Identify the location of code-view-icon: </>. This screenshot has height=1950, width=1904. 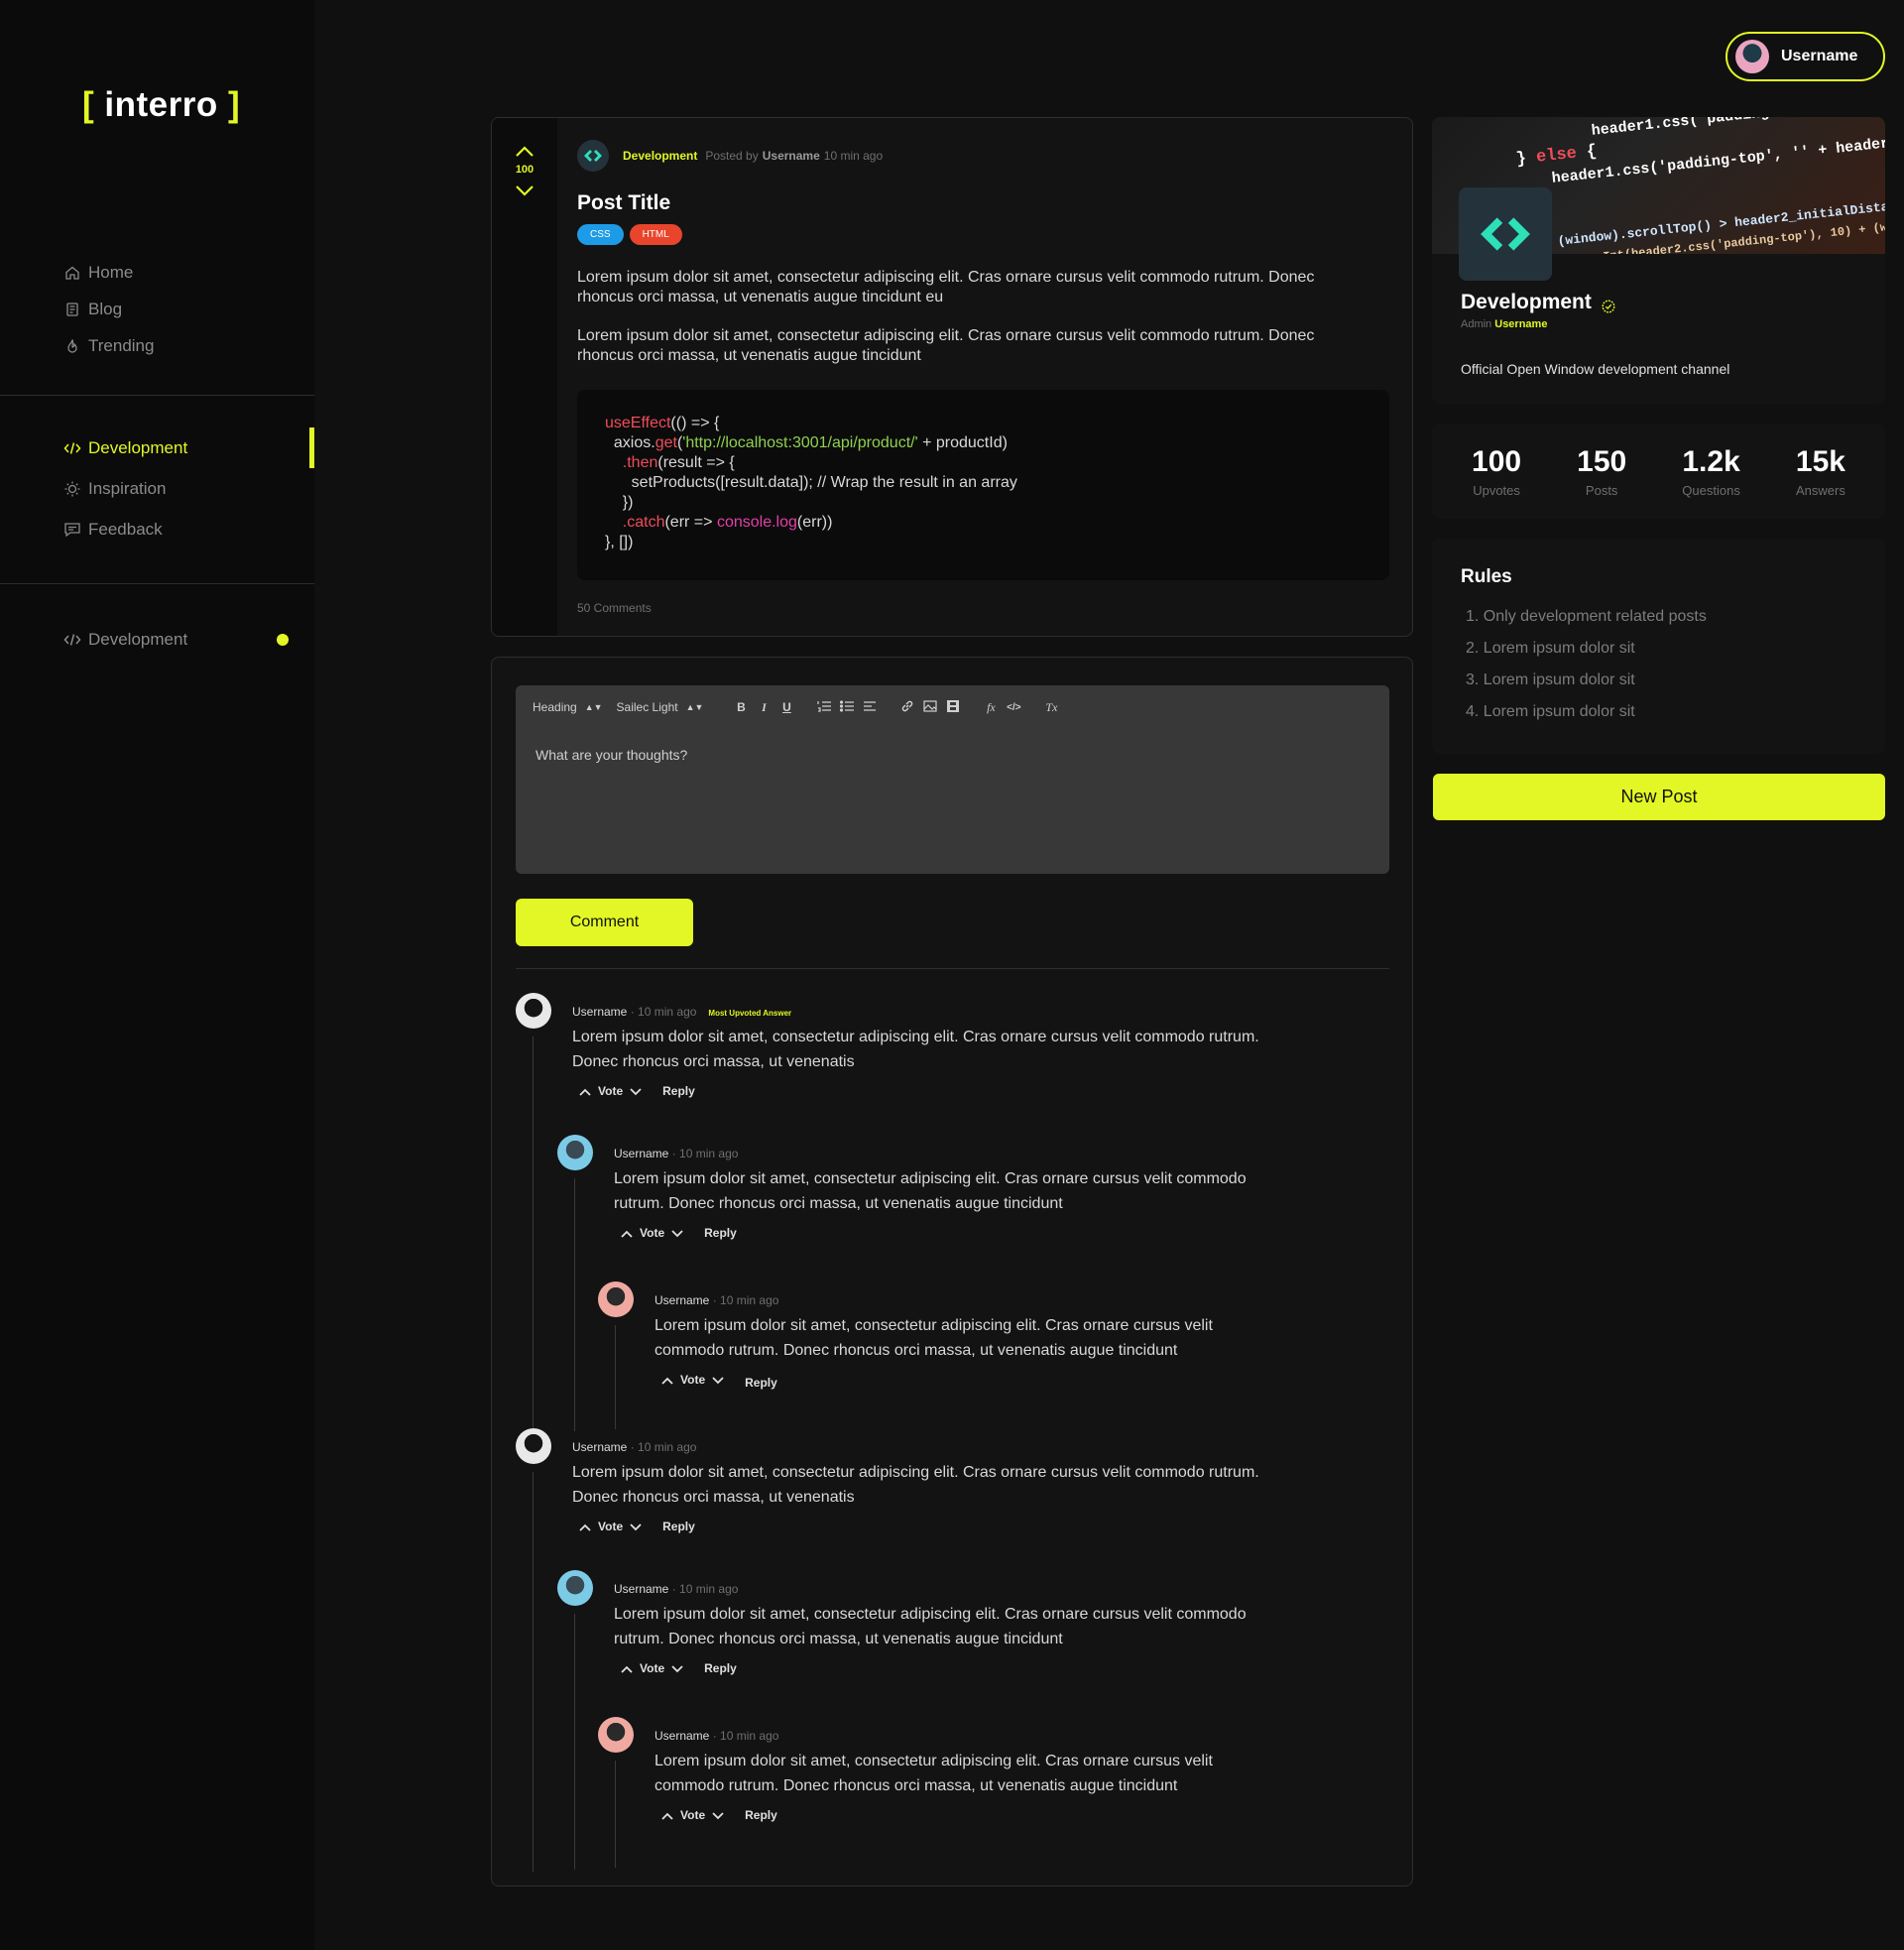
(1013, 708).